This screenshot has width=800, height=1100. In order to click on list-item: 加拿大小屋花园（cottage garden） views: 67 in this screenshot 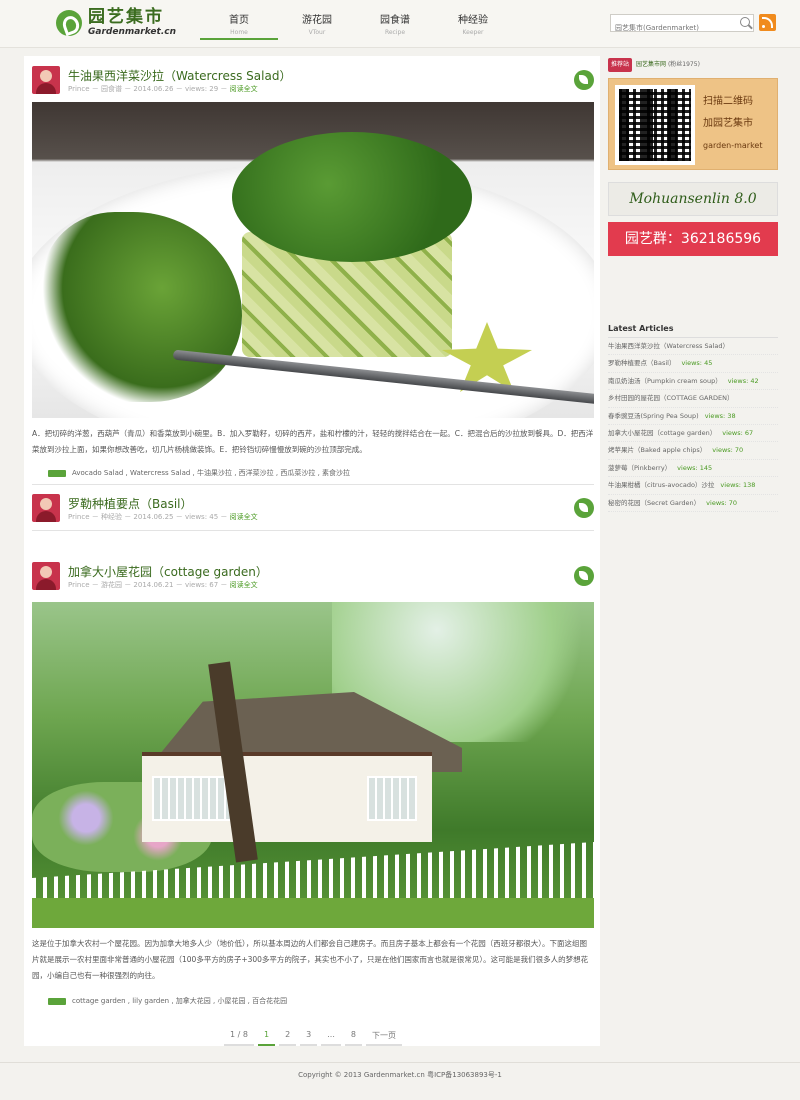, I will do `click(693, 434)`.